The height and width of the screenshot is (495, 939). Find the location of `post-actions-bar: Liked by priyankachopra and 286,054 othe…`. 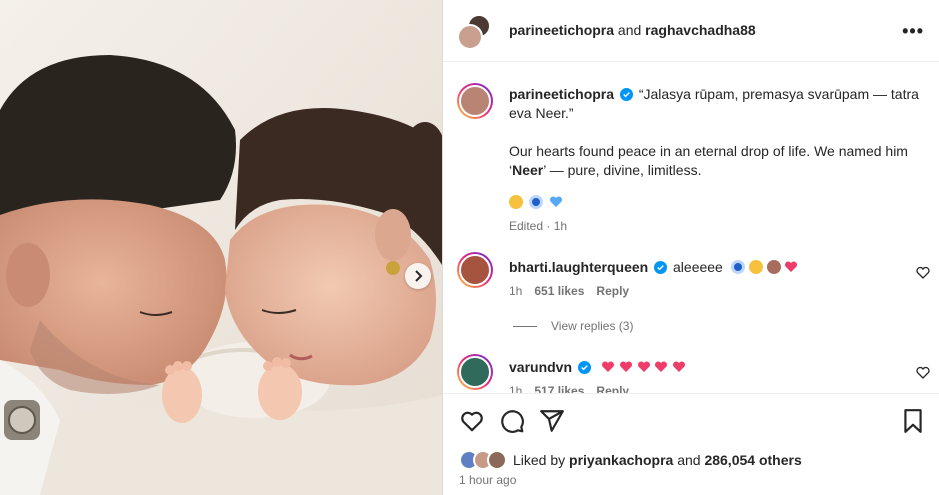

post-actions-bar: Liked by priyankachopra and 286,054 othe… is located at coordinates (691, 444).